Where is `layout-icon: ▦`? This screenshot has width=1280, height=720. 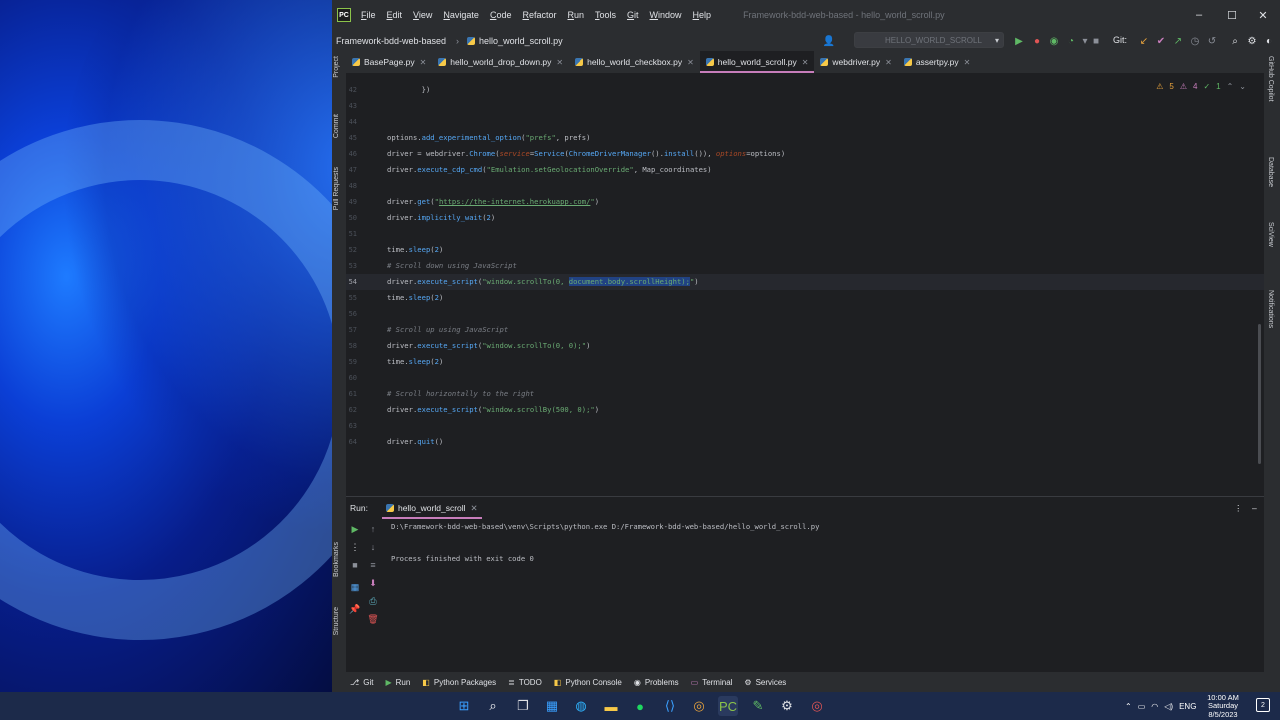
layout-icon: ▦ is located at coordinates (355, 587).